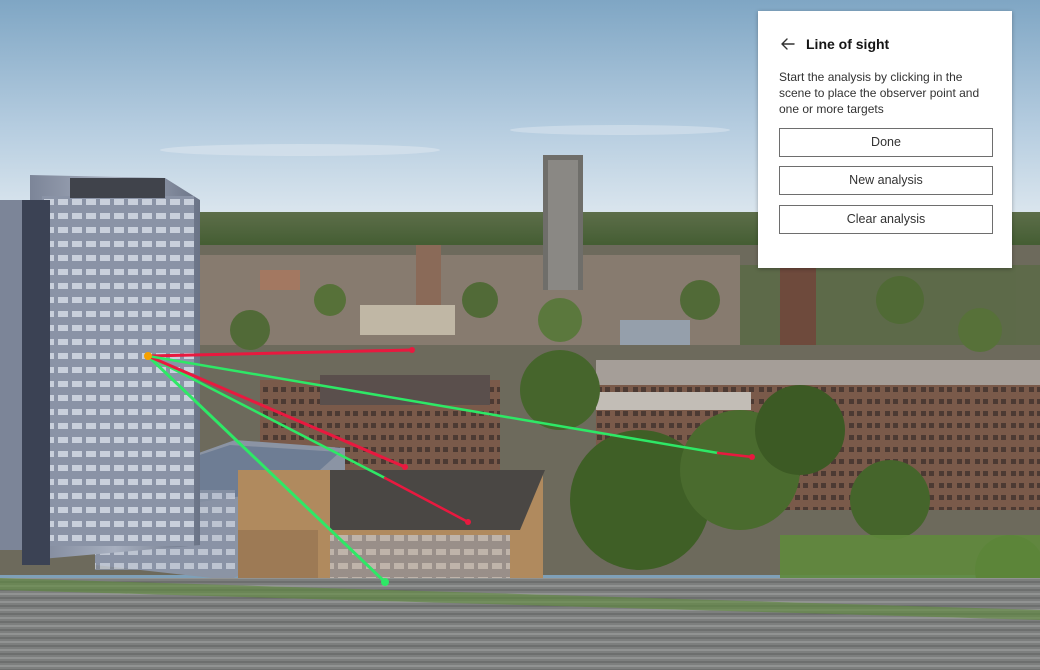  Describe the element at coordinates (148, 356) in the screenshot. I see `observer-point` at that location.